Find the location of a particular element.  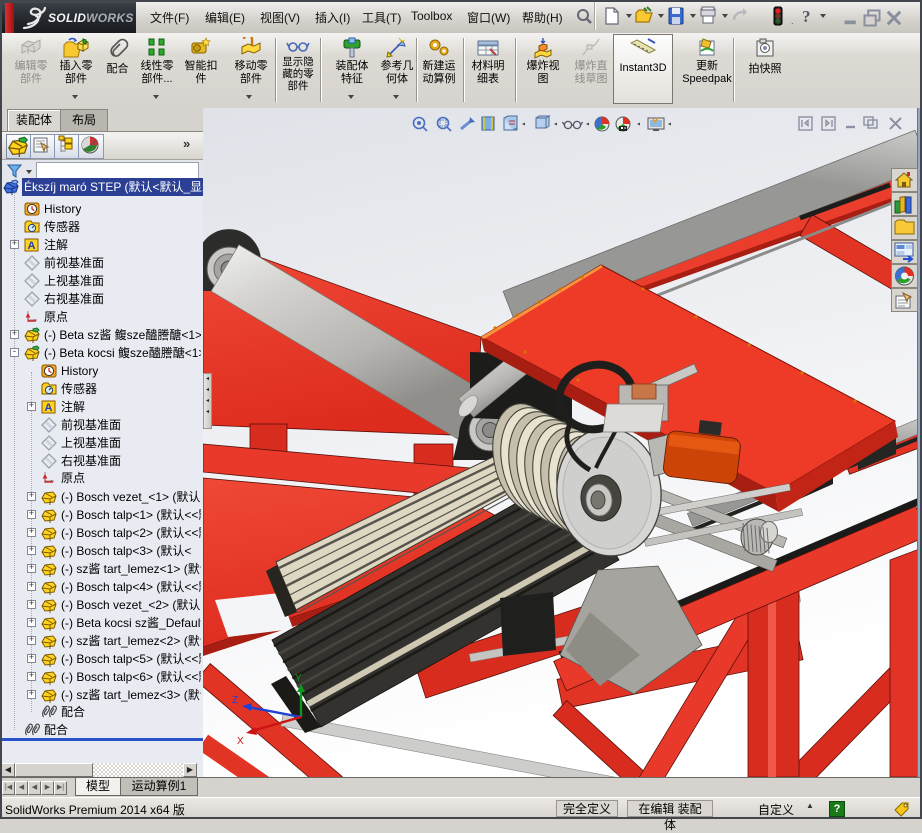

svg-text: SOLIDWORKS is located at coordinates (91, 18).